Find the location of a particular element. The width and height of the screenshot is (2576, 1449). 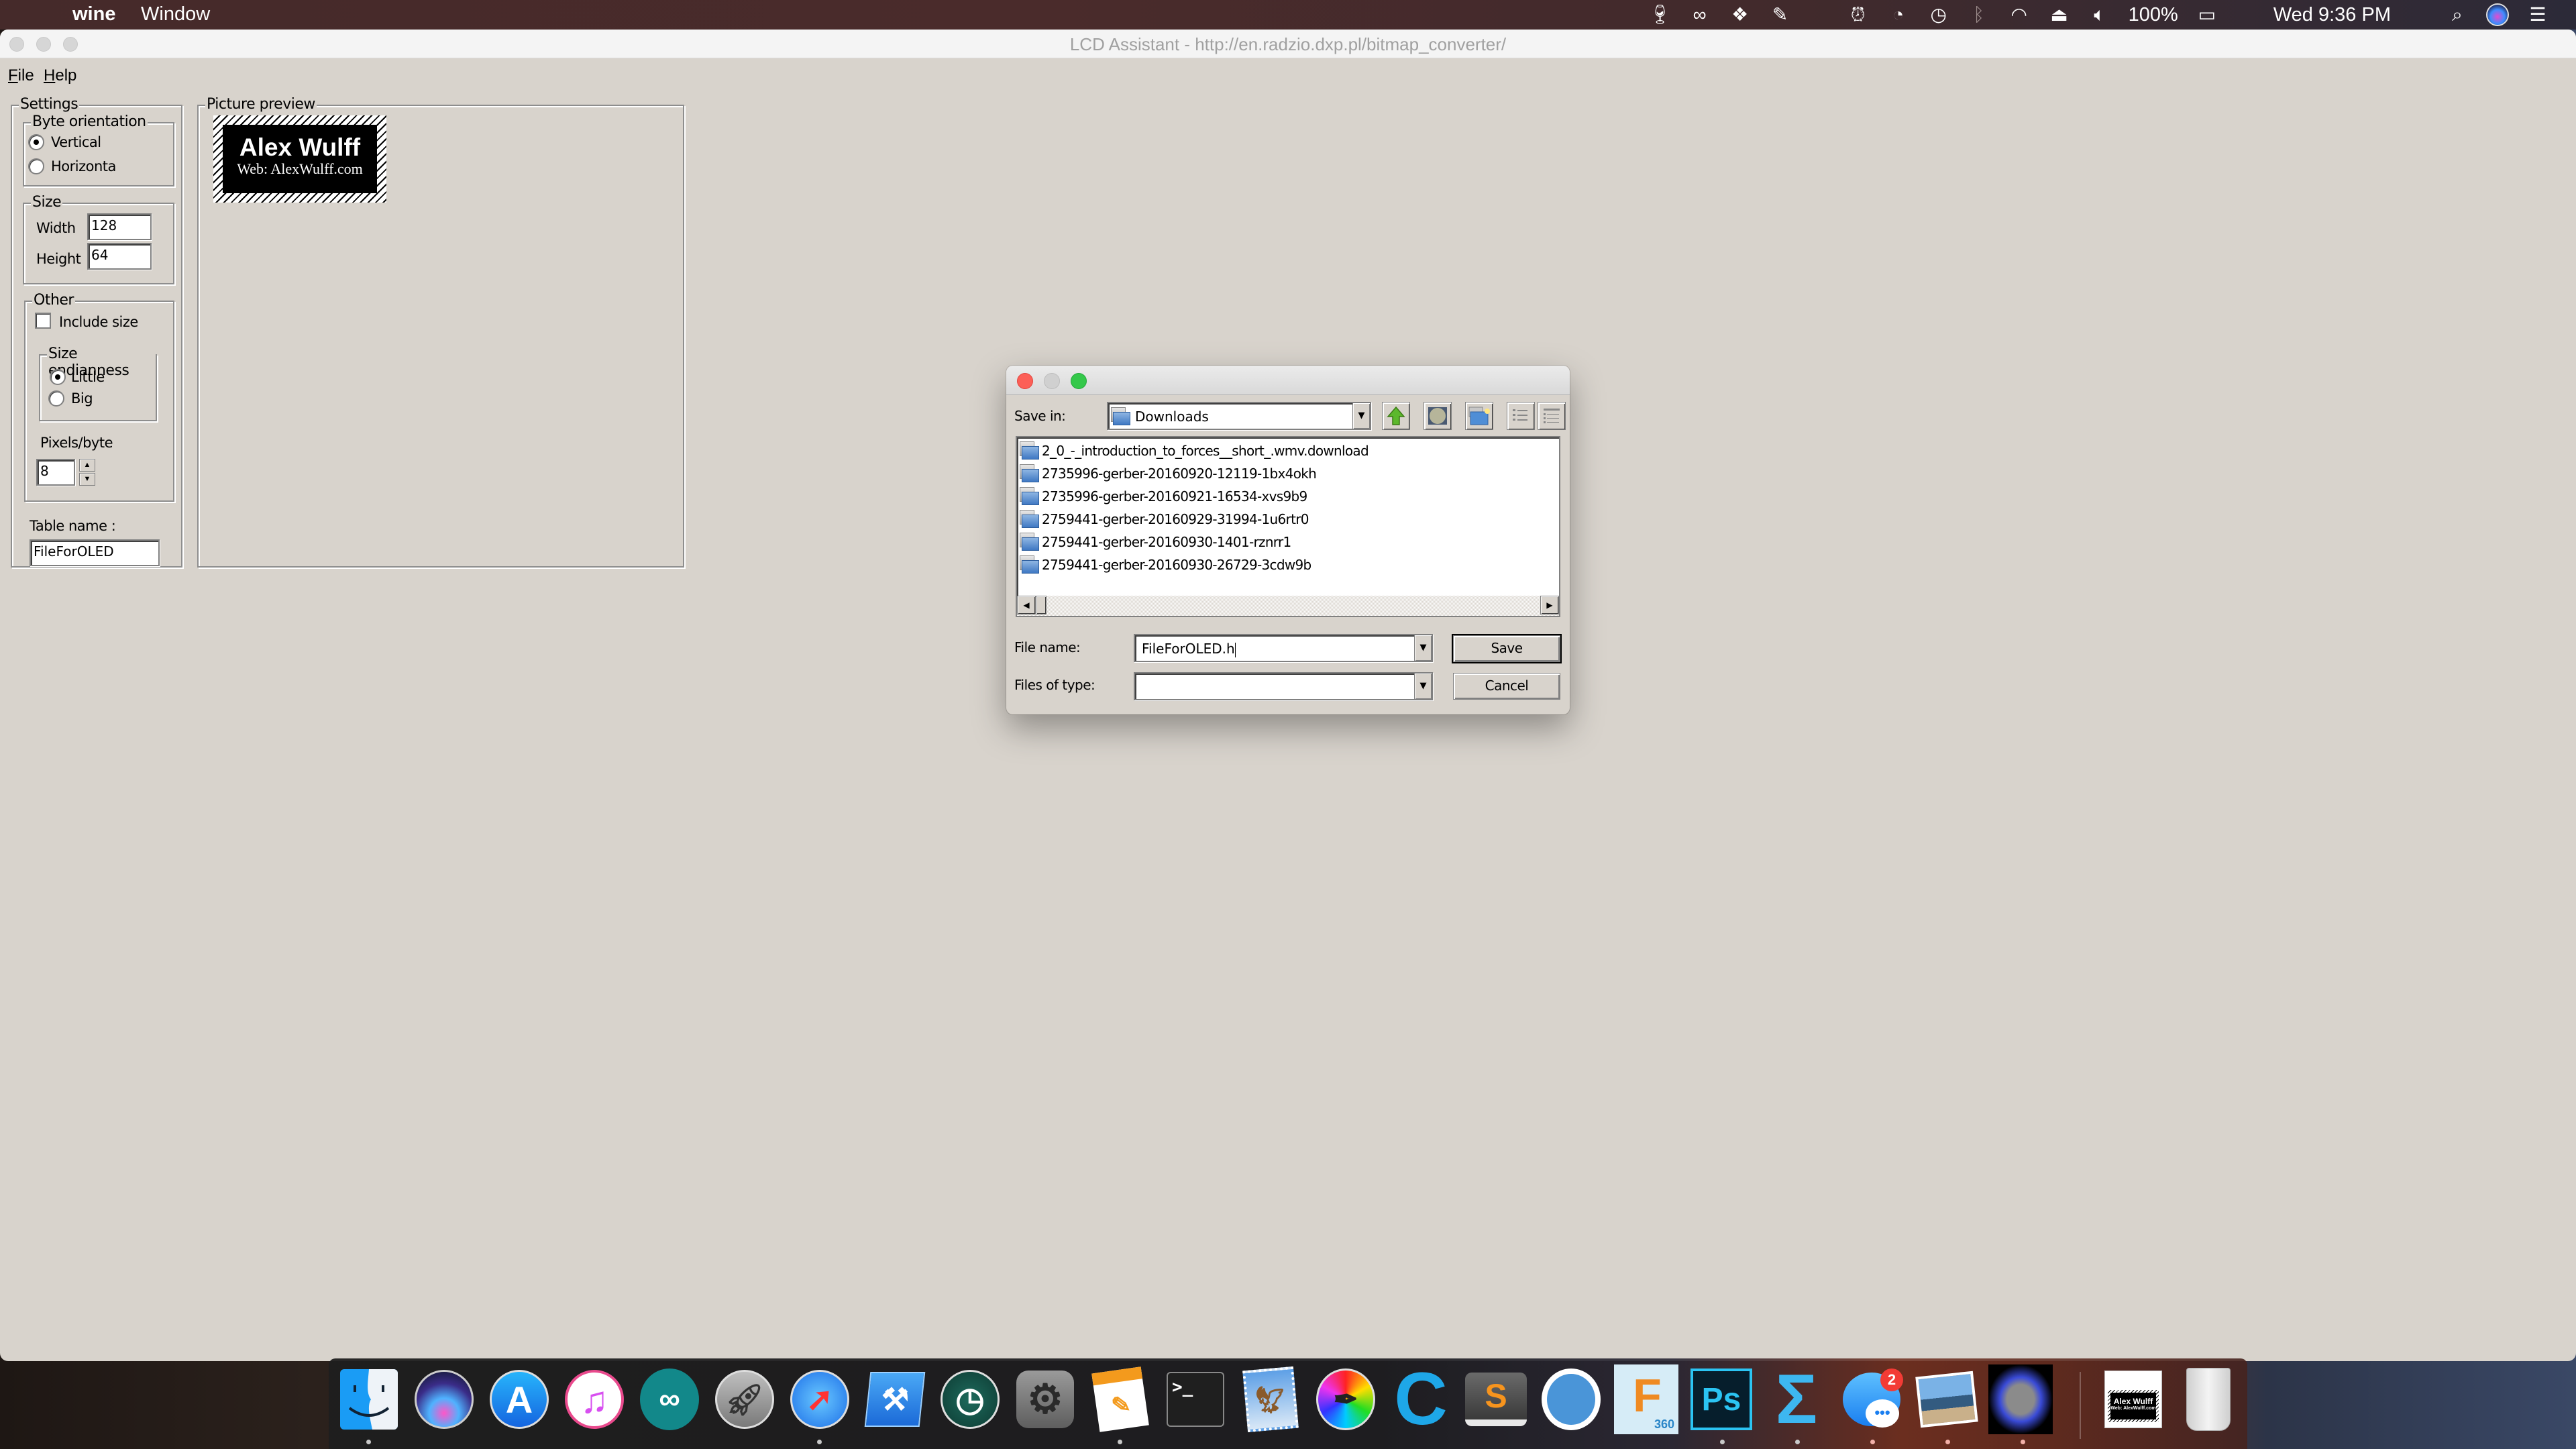

menu-window: Window is located at coordinates (175, 14).